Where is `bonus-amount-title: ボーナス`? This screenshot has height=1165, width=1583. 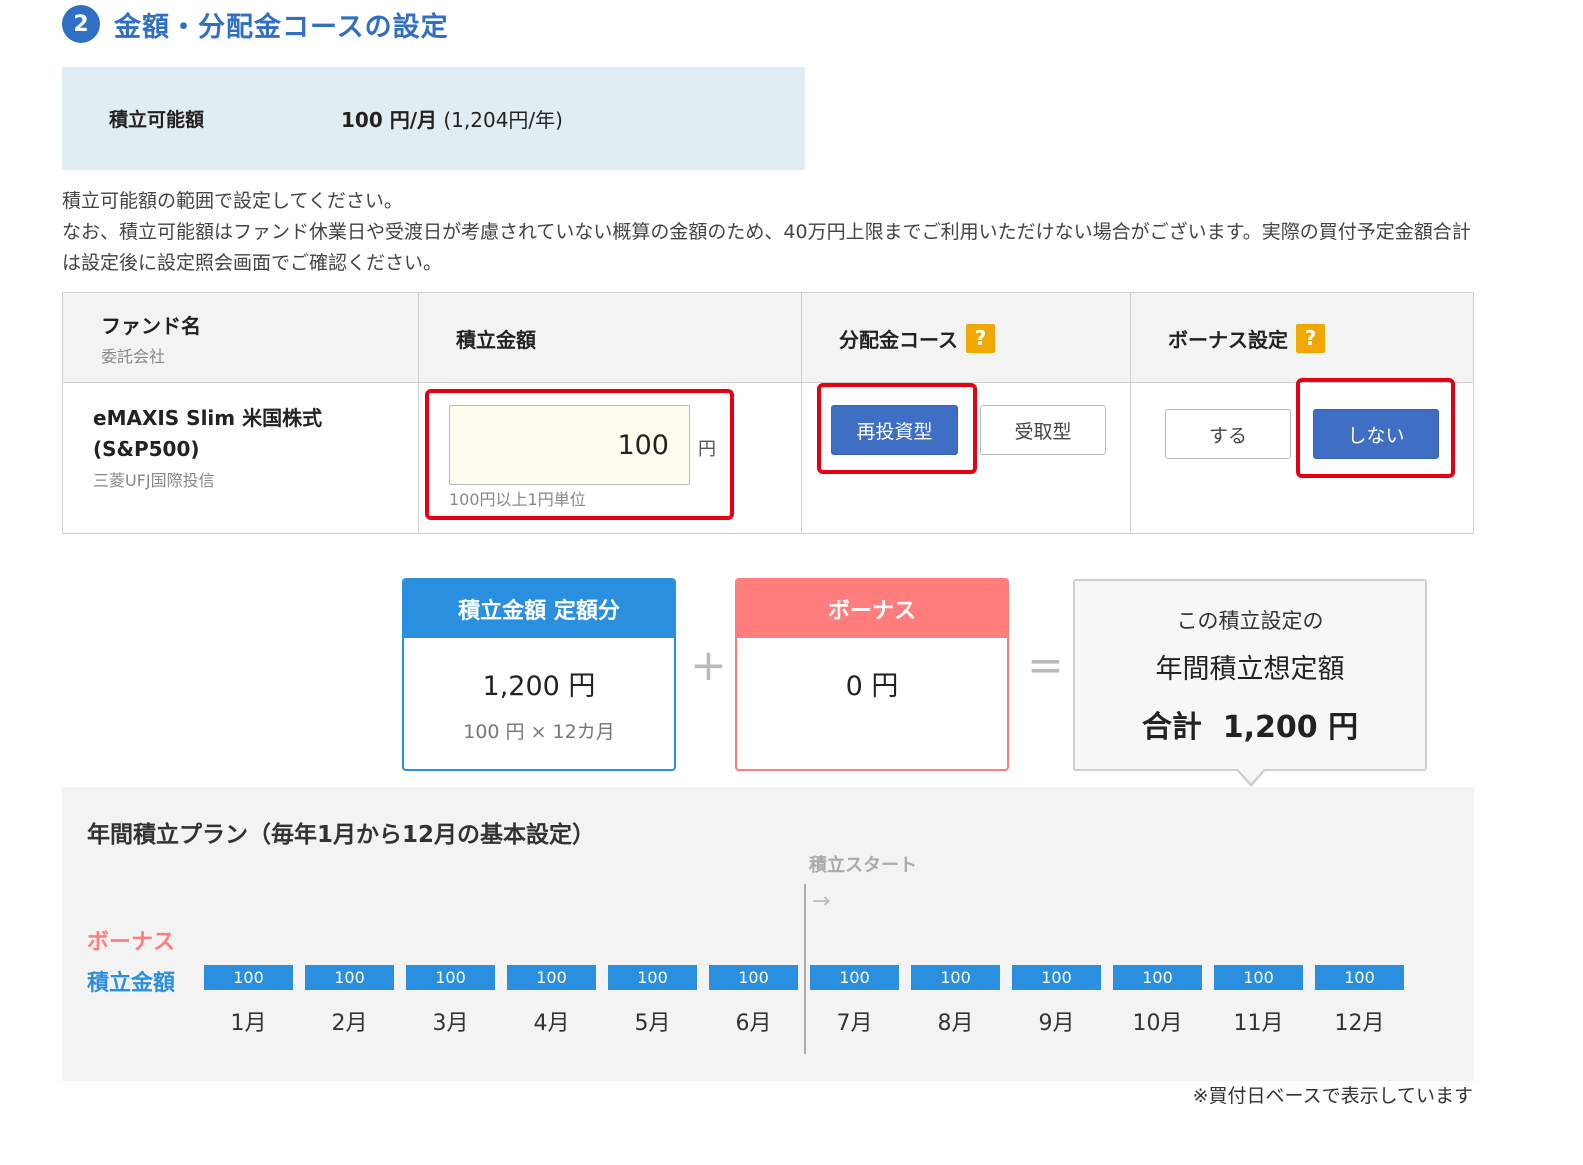
bonus-amount-title: ボーナス is located at coordinates (872, 609).